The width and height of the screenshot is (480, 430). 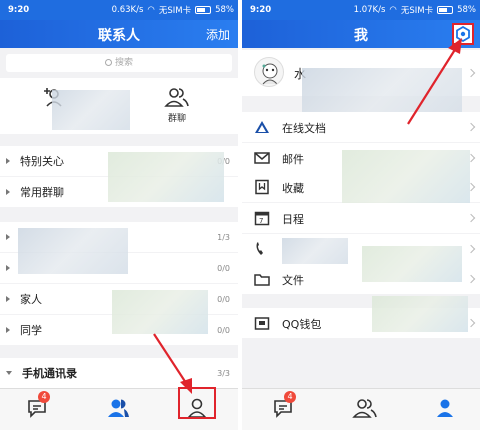 What do you see at coordinates (293, 188) in the screenshot?
I see `menu-label: 收藏` at bounding box center [293, 188].